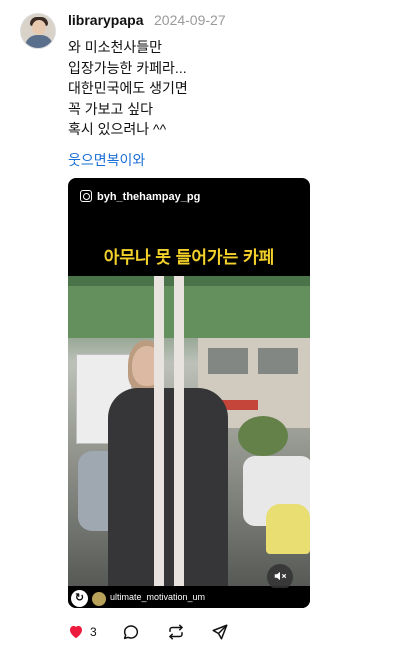 The width and height of the screenshot is (405, 659). I want to click on avatar-face, so click(39, 27).